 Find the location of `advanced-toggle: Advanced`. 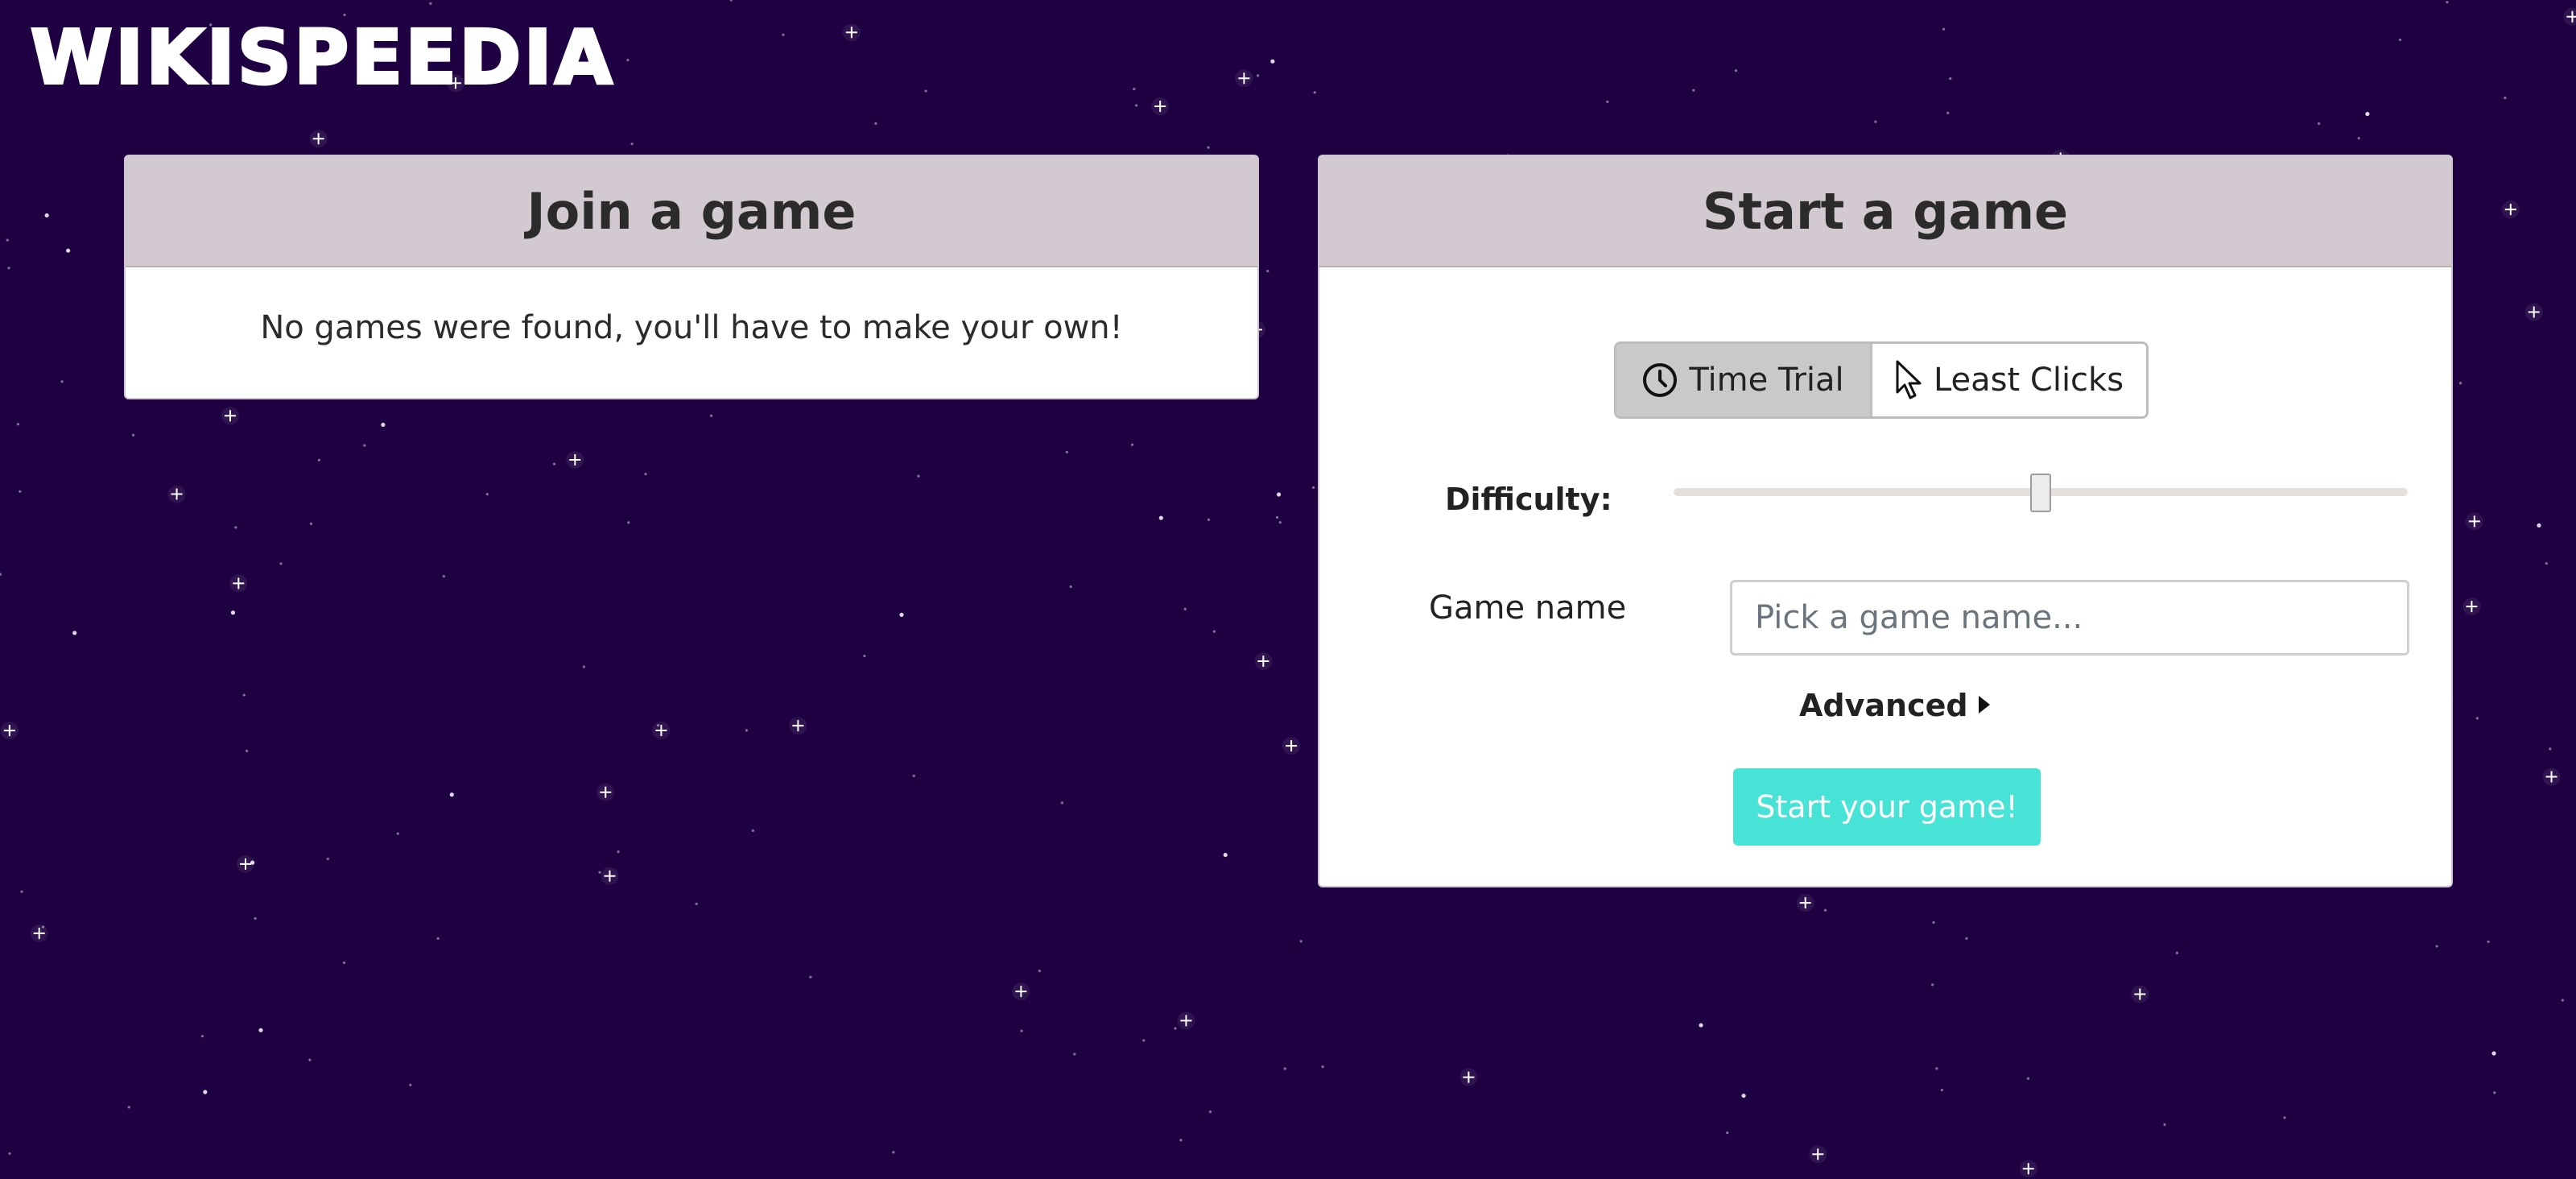

advanced-toggle: Advanced is located at coordinates (1895, 705).